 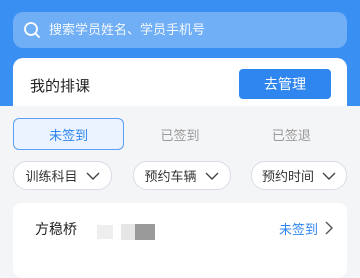 What do you see at coordinates (299, 230) in the screenshot?
I see `student-status: 未签到` at bounding box center [299, 230].